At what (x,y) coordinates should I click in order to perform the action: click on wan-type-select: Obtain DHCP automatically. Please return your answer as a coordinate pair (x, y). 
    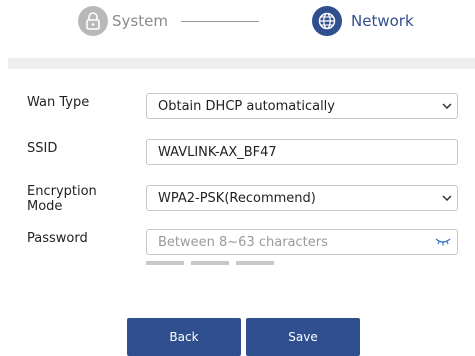
    Looking at the image, I should click on (302, 106).